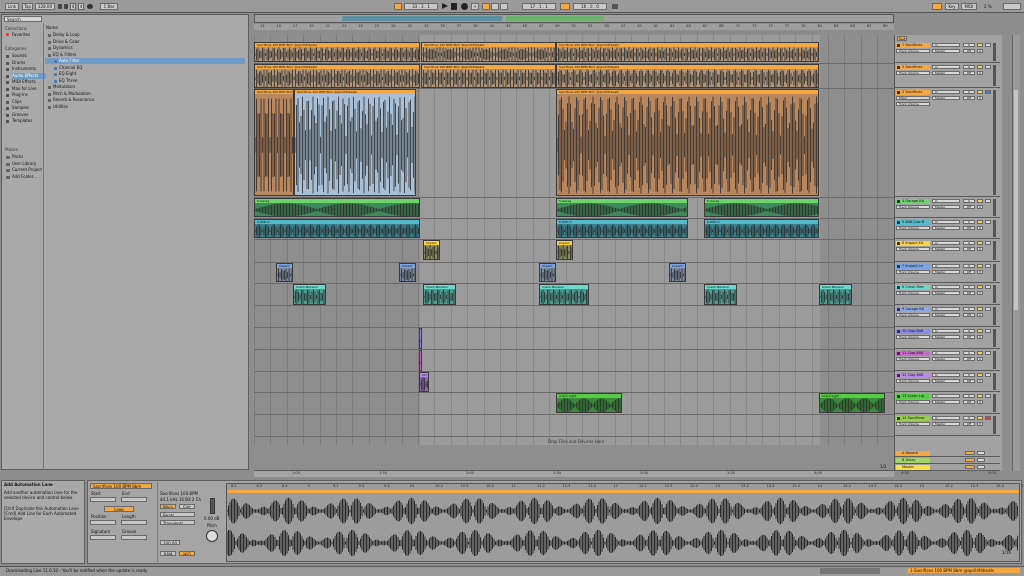  What do you see at coordinates (913, 467) in the screenshot?
I see `return-name: Master` at bounding box center [913, 467].